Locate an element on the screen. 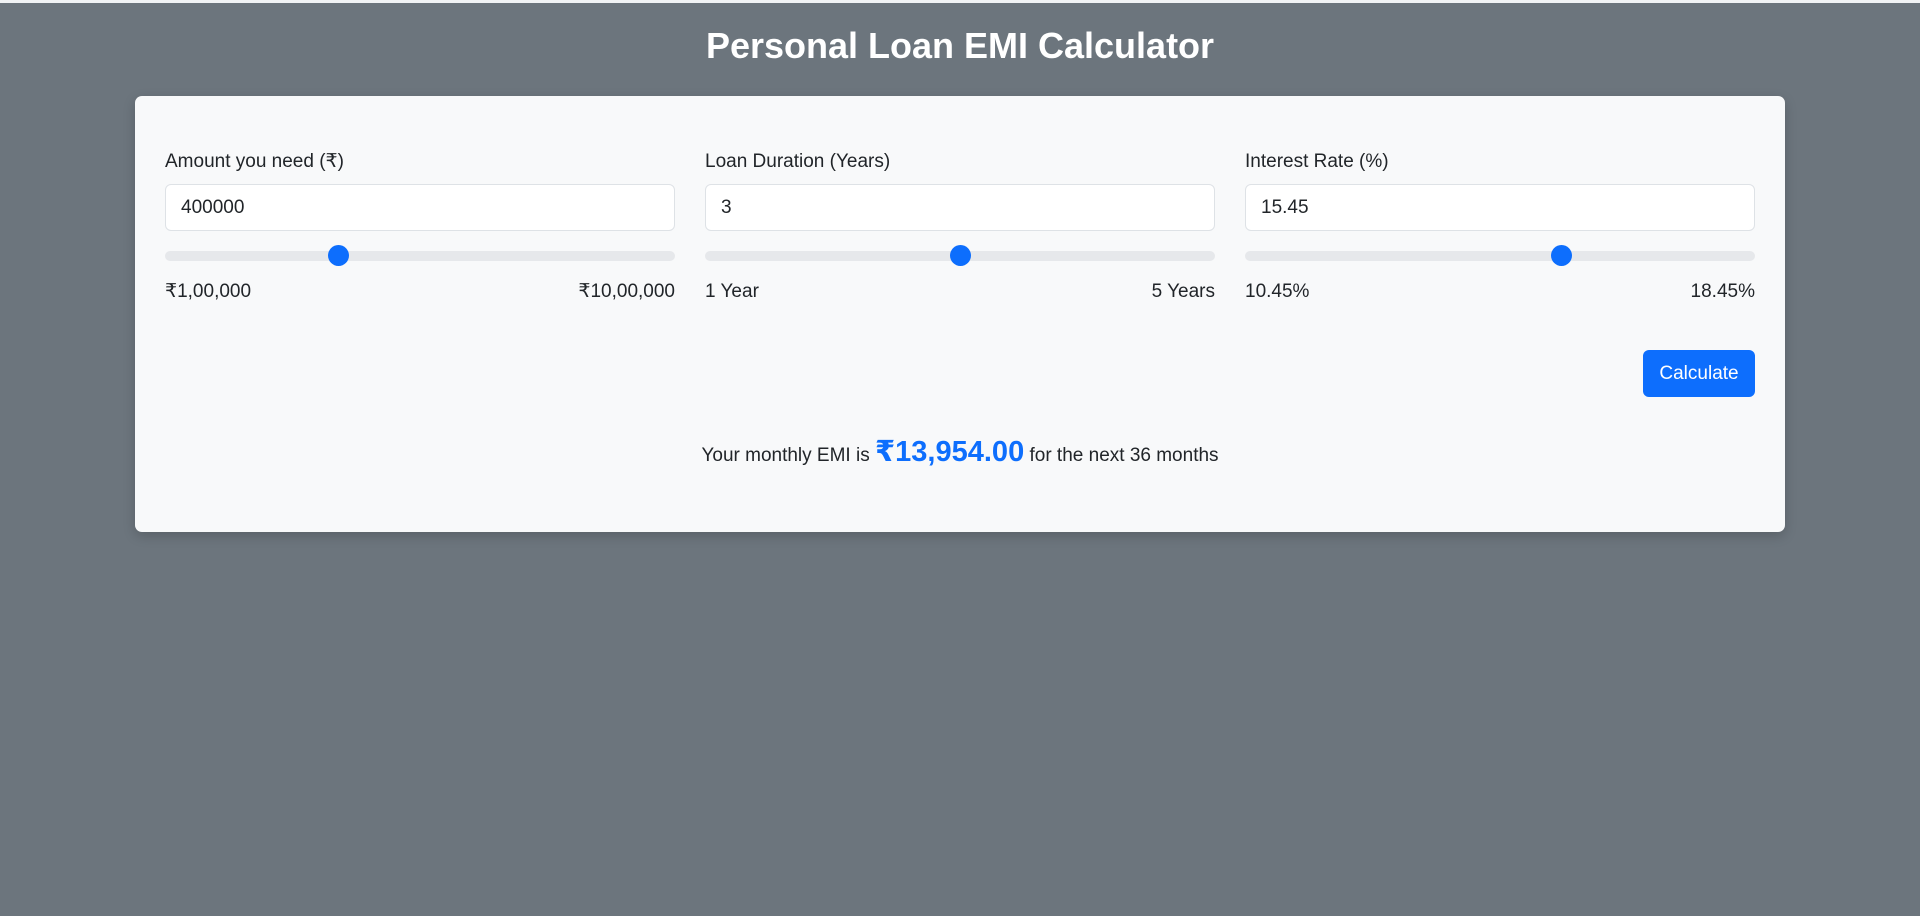 Image resolution: width=1920 pixels, height=916 pixels. amount-range-labels: ₹1,00,000 ₹10,00,000 is located at coordinates (420, 292).